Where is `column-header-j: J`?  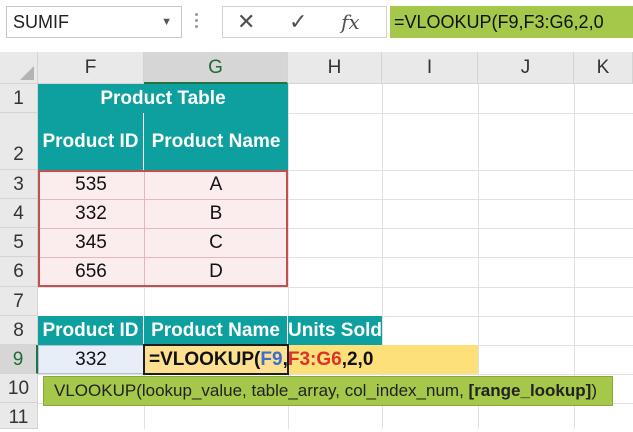 column-header-j: J is located at coordinates (526, 68).